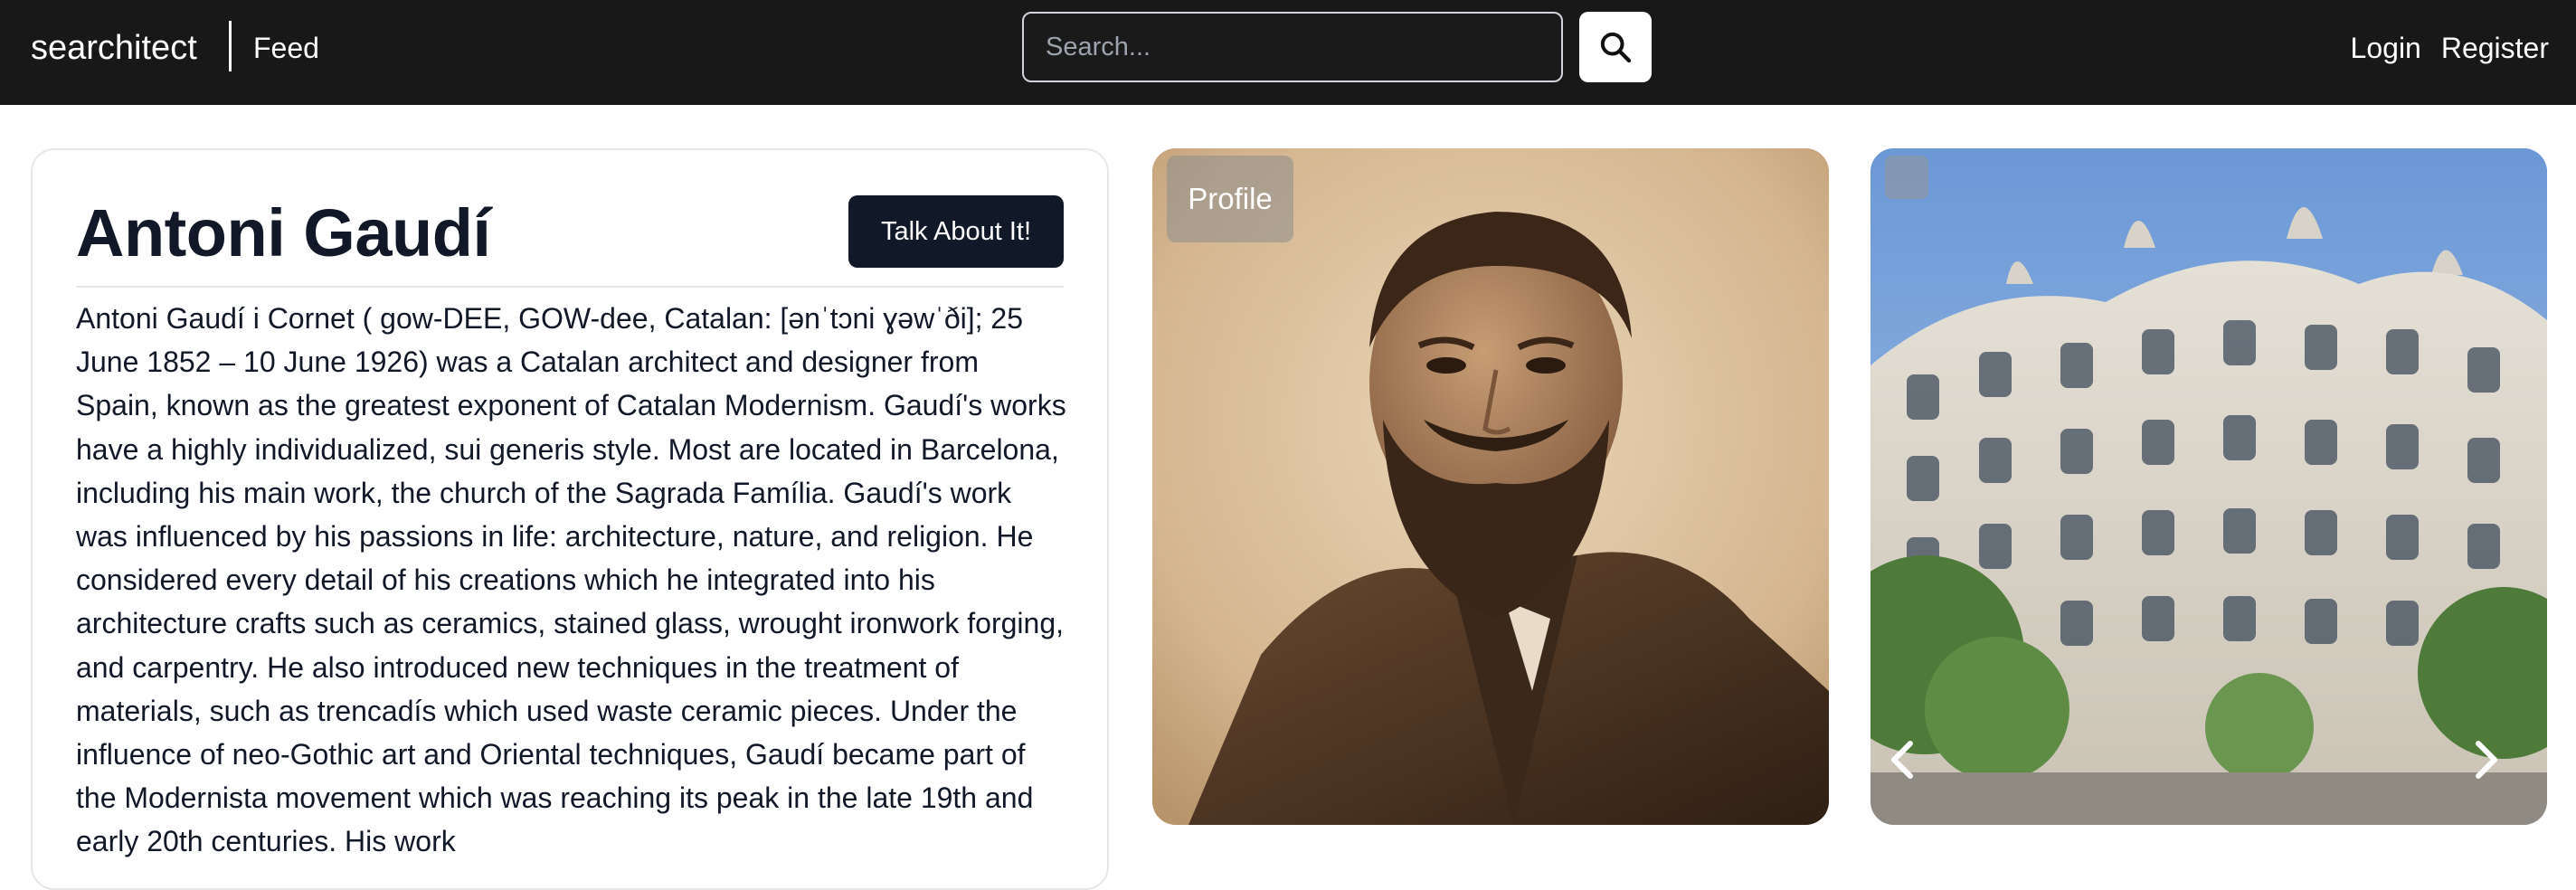 Image resolution: width=2576 pixels, height=890 pixels. I want to click on talk-about-it-button: Talk About It!, so click(956, 231).